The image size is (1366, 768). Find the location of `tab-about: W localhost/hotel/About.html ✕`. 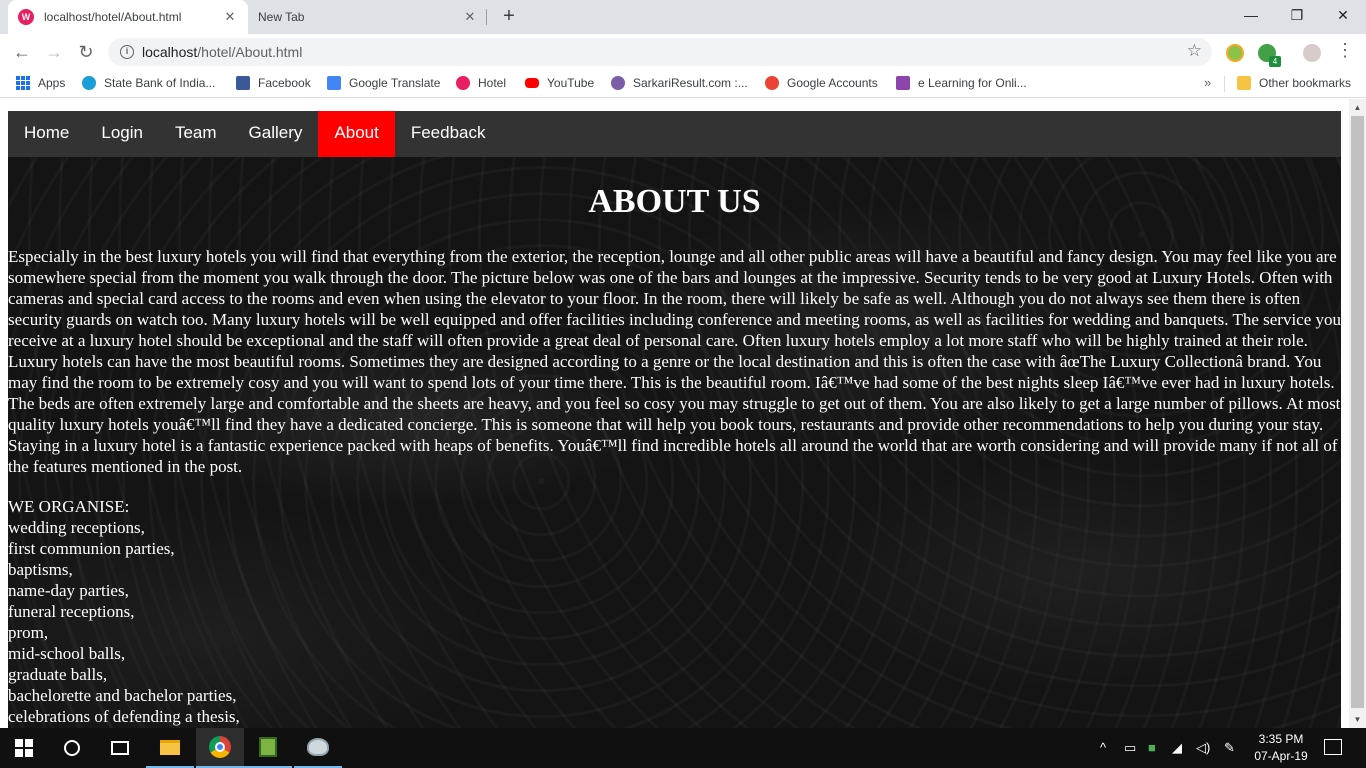

tab-about: W localhost/hotel/About.html ✕ is located at coordinates (128, 17).